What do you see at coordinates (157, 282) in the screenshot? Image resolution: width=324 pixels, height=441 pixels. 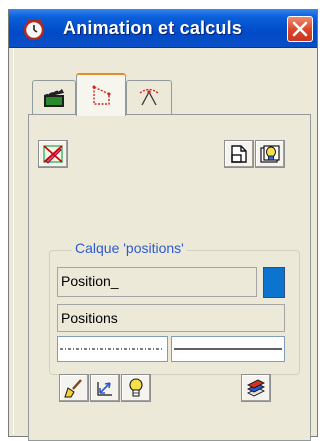 I see `layer-name-field: Position_` at bounding box center [157, 282].